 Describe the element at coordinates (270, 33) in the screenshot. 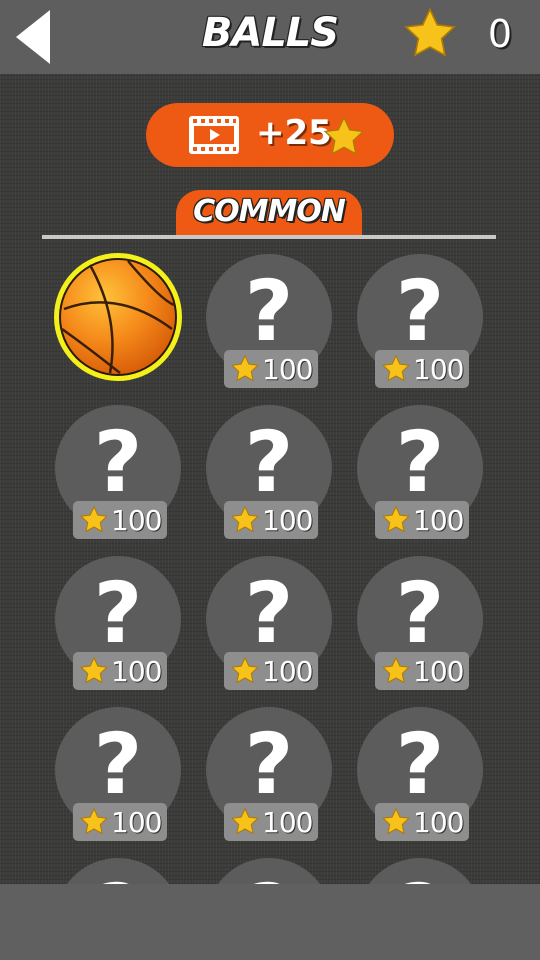

I see `page-title: BALLS` at that location.